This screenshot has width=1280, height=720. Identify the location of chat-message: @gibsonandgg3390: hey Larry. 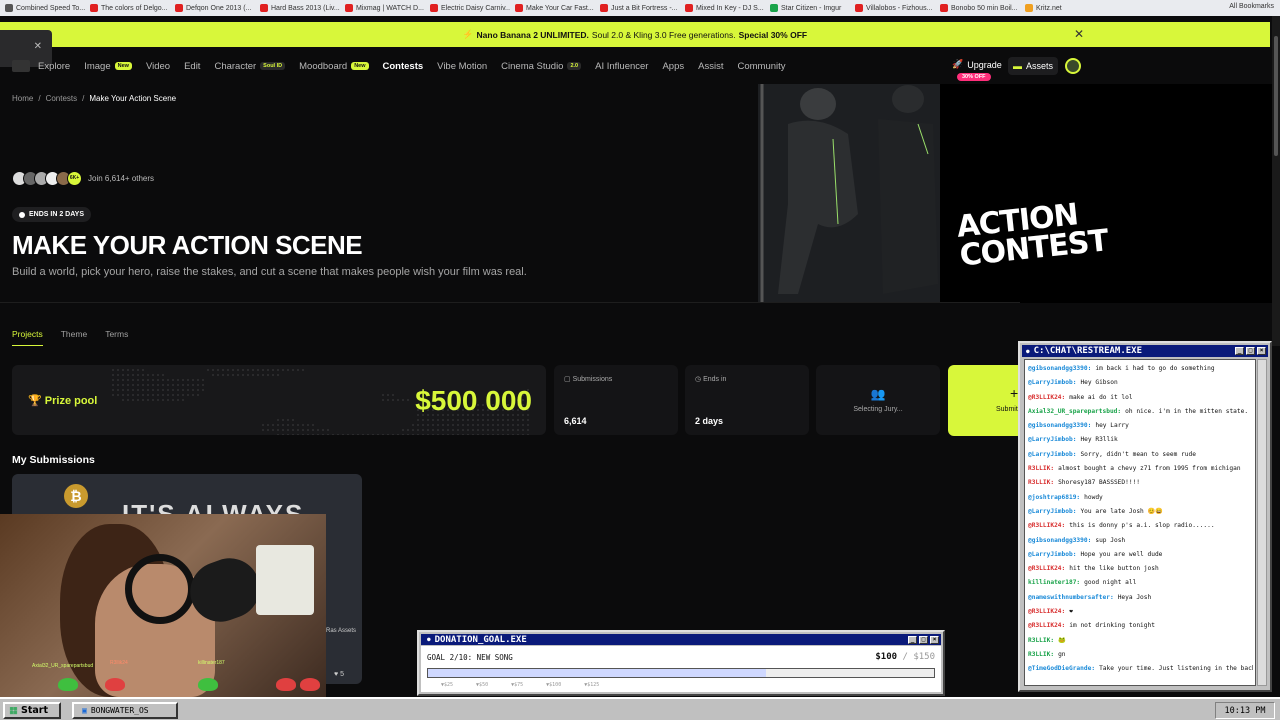
(1140, 426).